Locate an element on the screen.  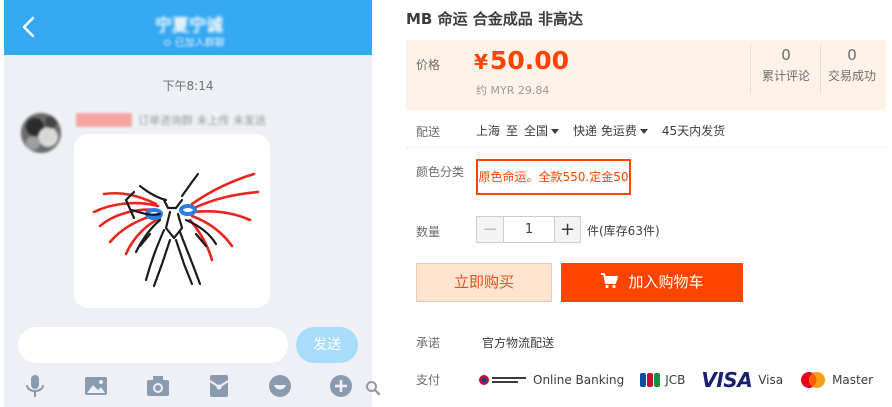
transactions-label: 交易成功 is located at coordinates (851, 76).